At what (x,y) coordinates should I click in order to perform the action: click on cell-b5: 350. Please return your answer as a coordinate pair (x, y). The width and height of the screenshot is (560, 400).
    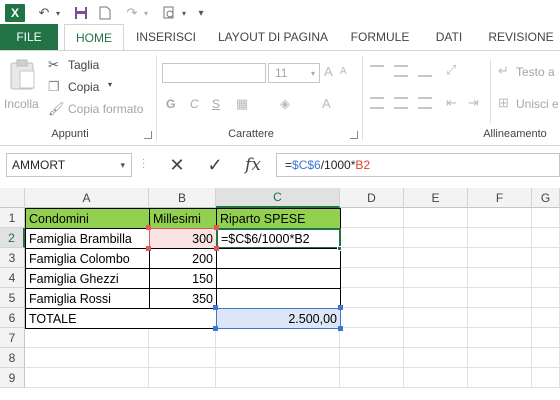
    Looking at the image, I should click on (183, 298).